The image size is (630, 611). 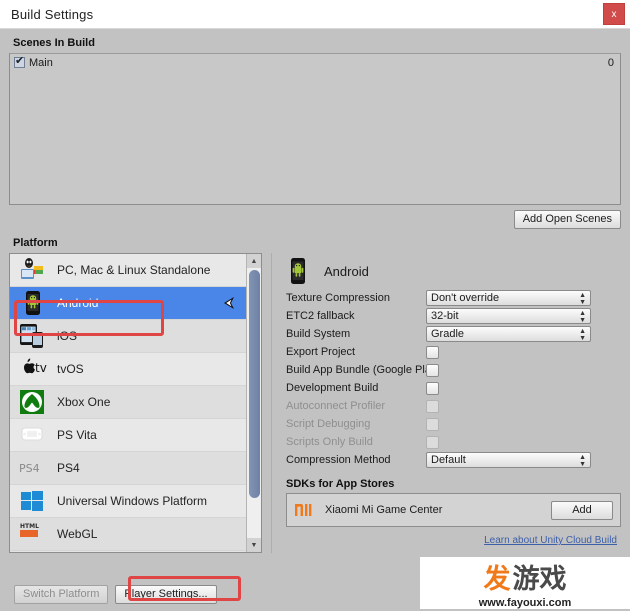 What do you see at coordinates (29, 468) in the screenshot?
I see `svg-text: PS4` at bounding box center [29, 468].